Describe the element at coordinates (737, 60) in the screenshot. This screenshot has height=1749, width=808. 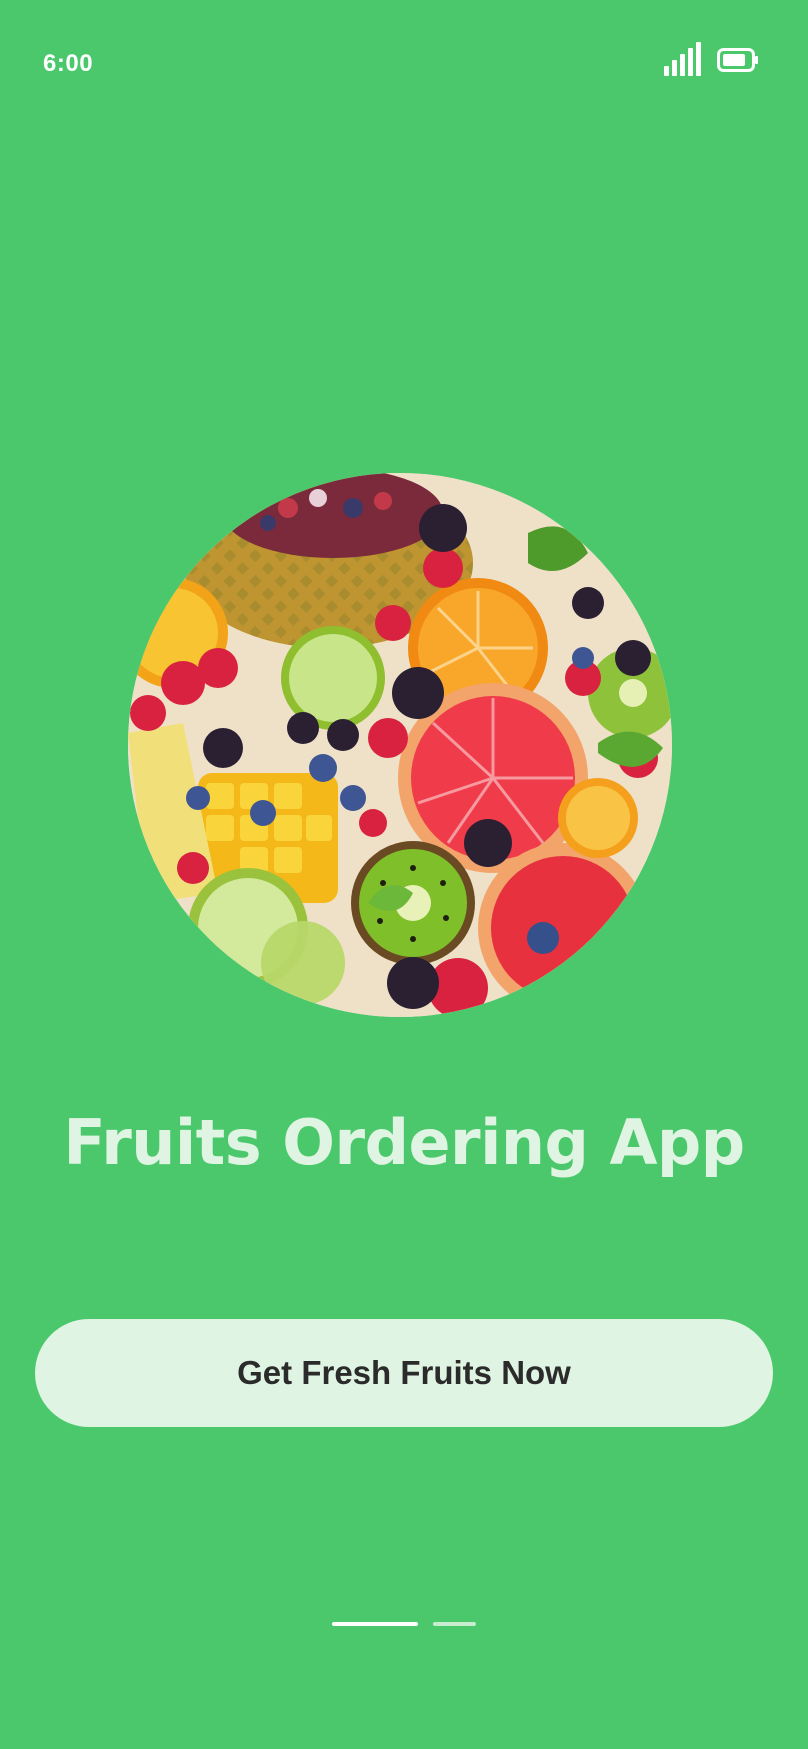
I see `battery-icon` at that location.